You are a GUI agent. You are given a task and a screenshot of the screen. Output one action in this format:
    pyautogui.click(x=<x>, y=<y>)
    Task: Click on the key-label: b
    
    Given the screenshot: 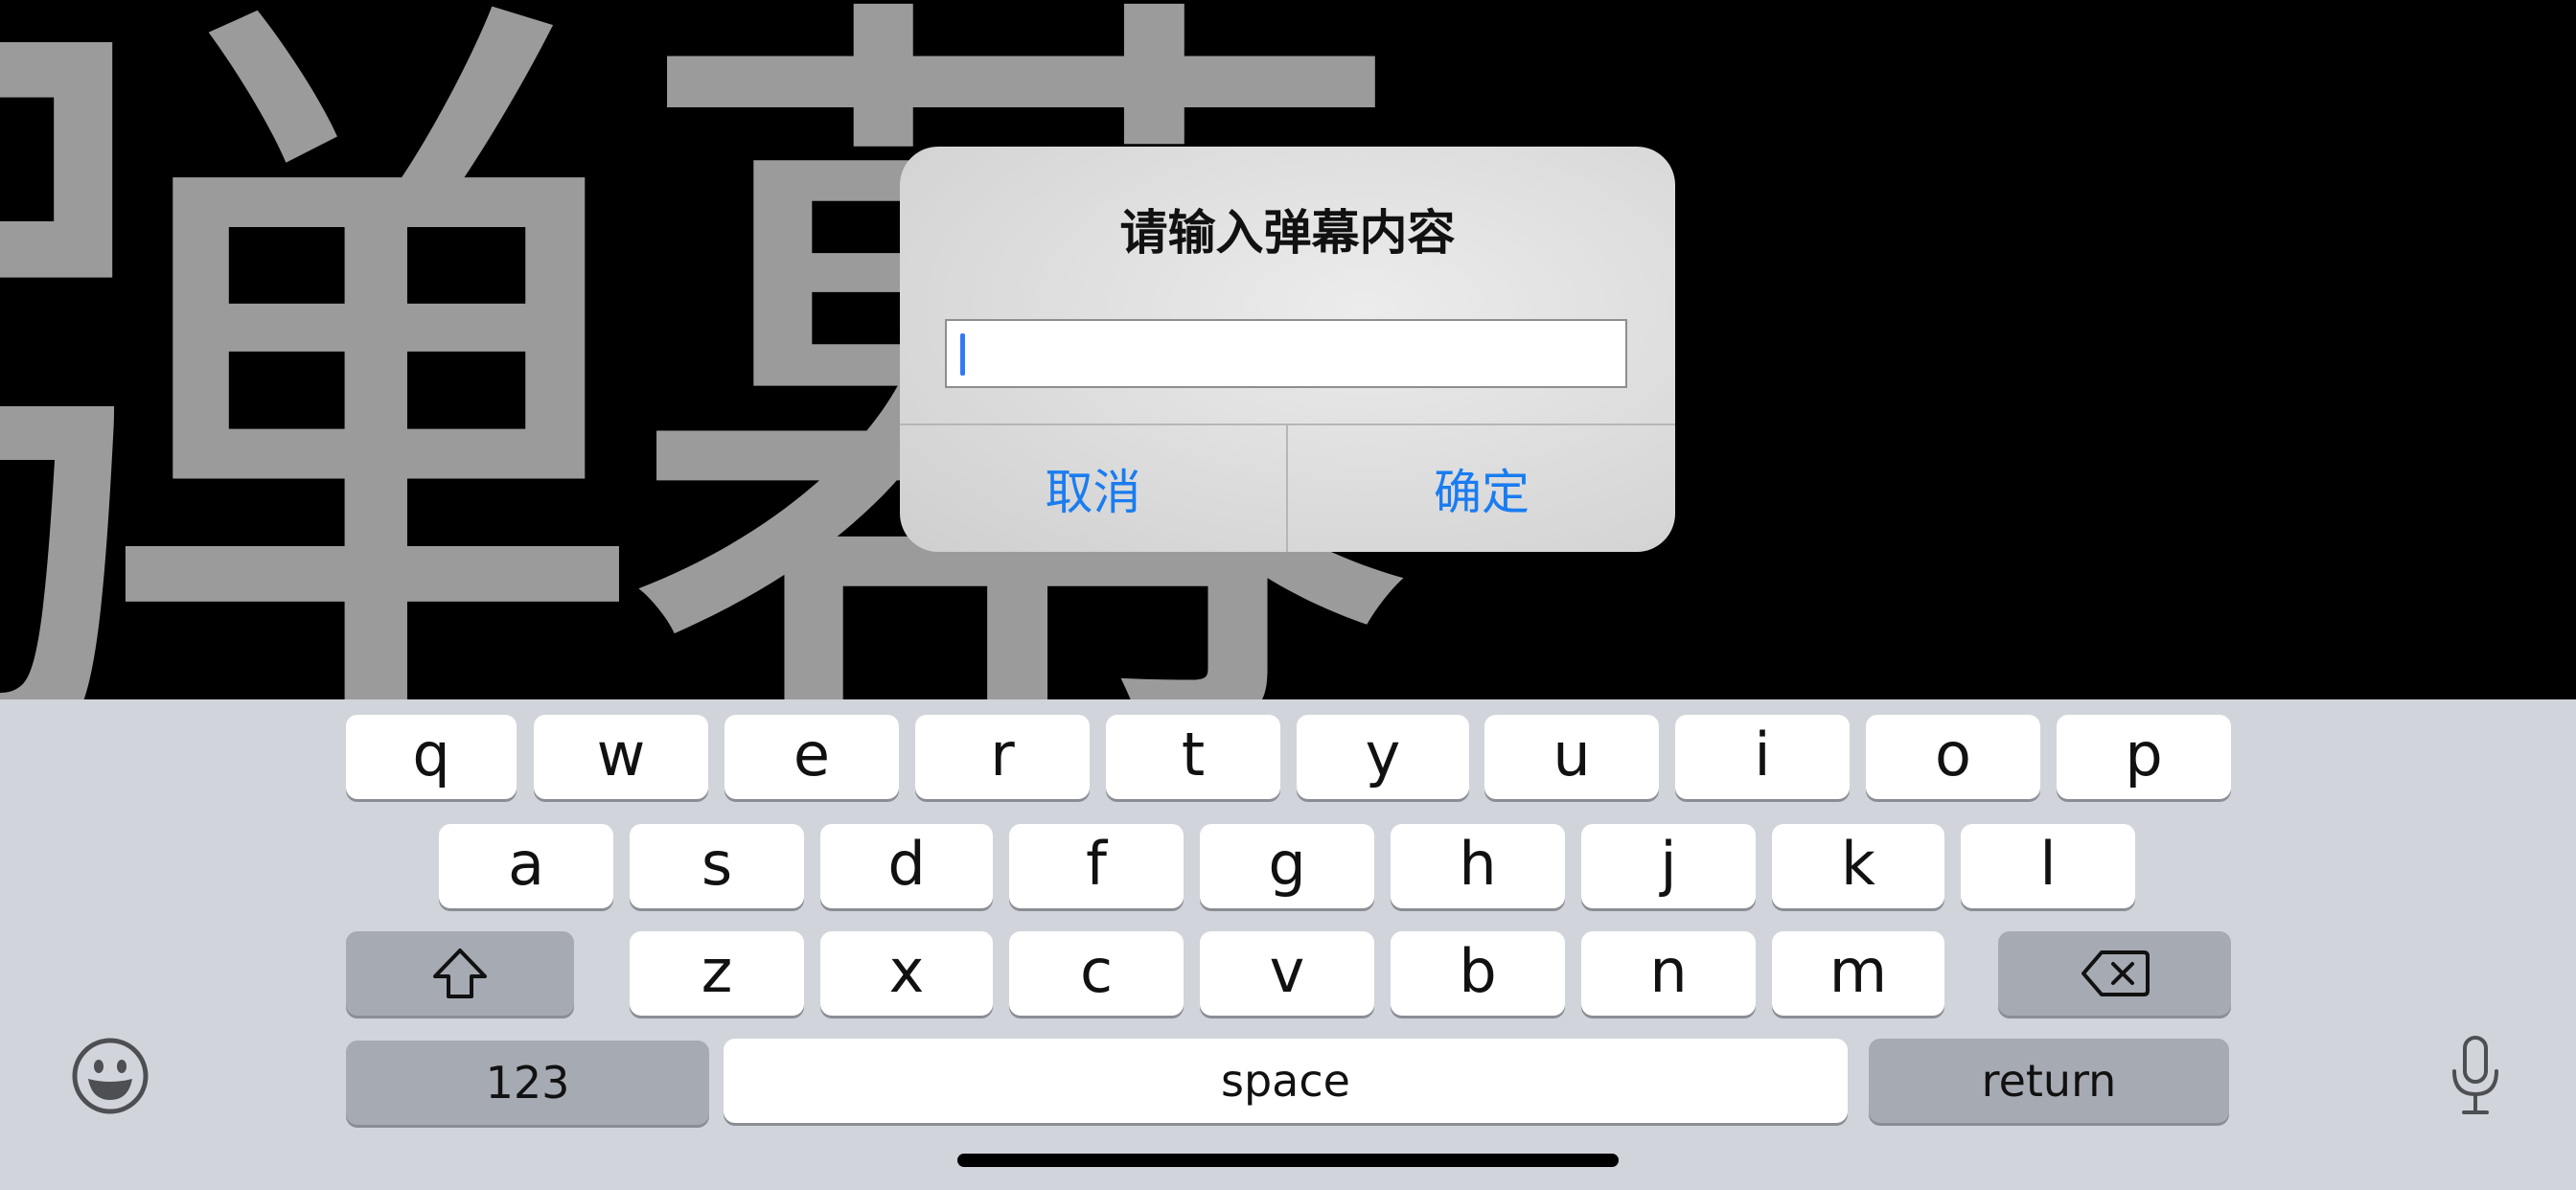 What is the action you would take?
    pyautogui.click(x=1478, y=971)
    